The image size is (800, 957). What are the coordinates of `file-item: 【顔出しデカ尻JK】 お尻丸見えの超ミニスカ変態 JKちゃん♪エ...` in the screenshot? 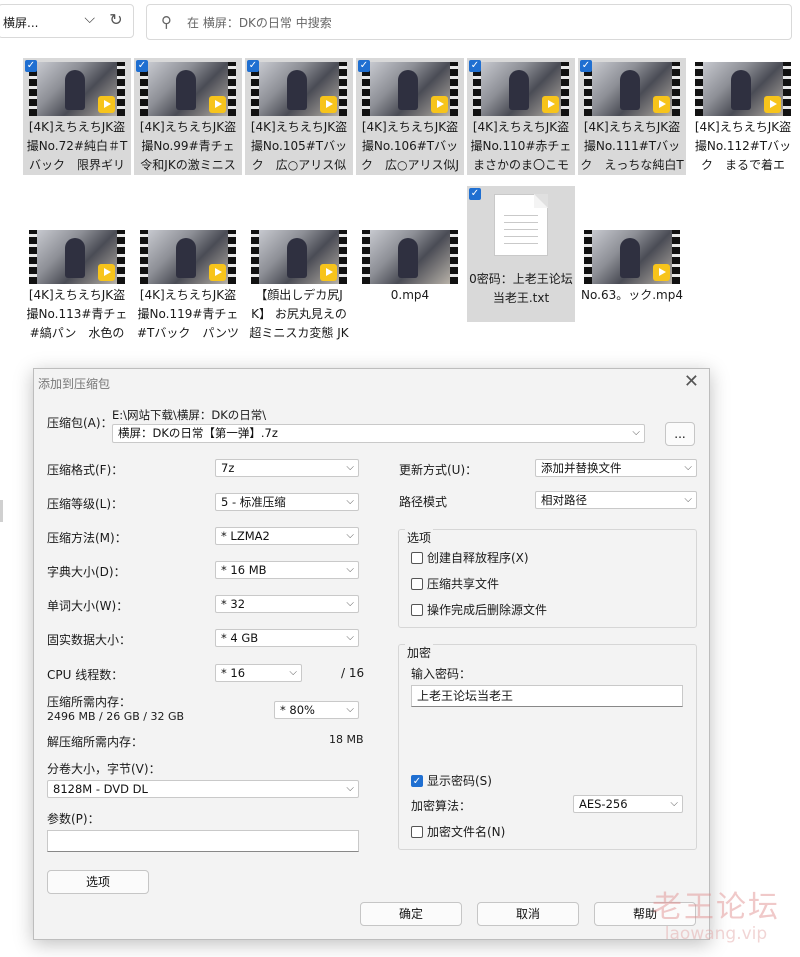 It's located at (299, 284).